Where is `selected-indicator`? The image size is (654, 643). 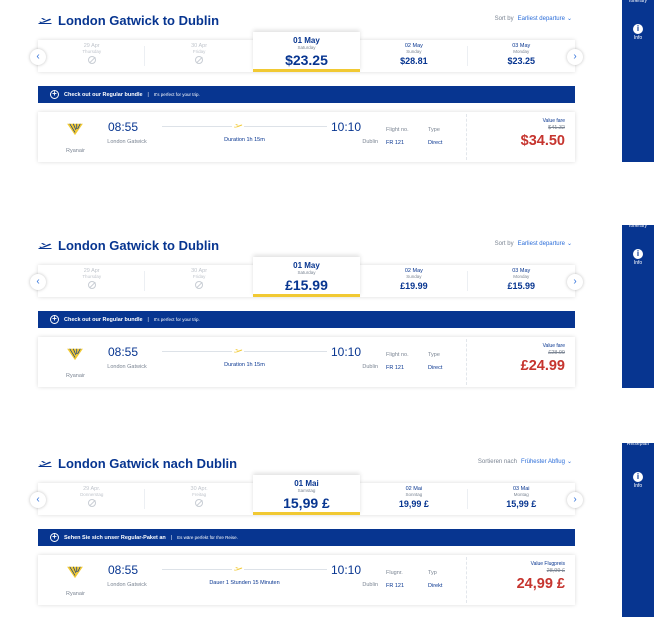 selected-indicator is located at coordinates (306, 295).